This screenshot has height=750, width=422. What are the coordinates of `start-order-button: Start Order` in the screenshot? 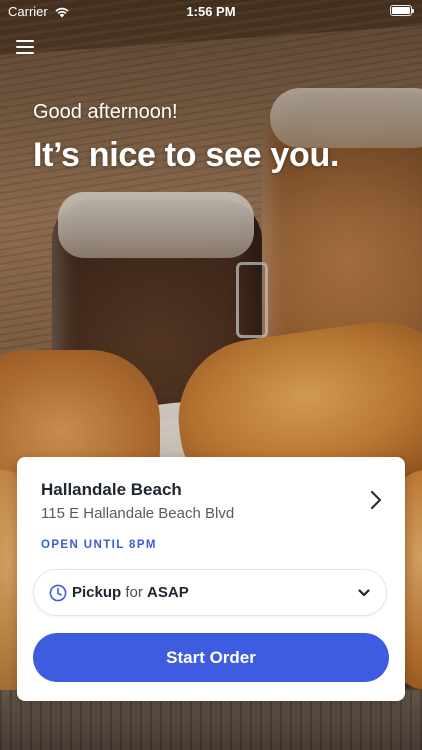 It's located at (211, 657).